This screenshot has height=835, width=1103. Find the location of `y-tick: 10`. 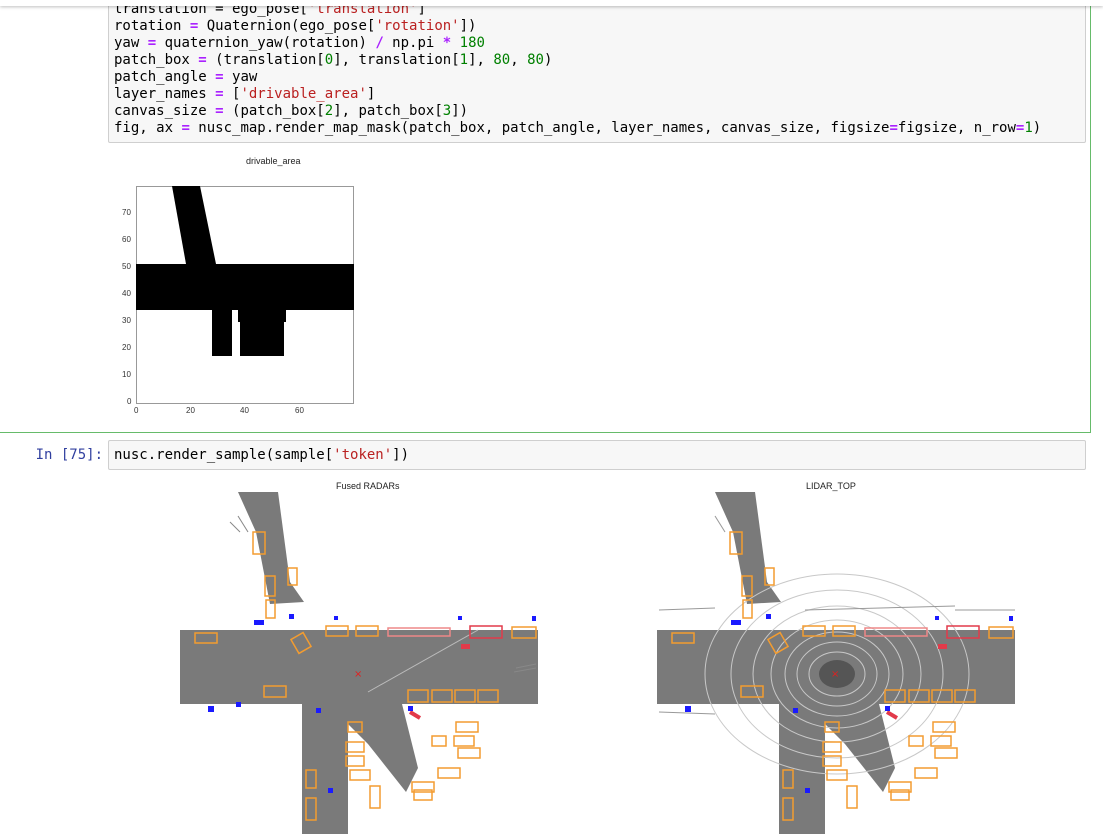

y-tick: 10 is located at coordinates (126, 374).